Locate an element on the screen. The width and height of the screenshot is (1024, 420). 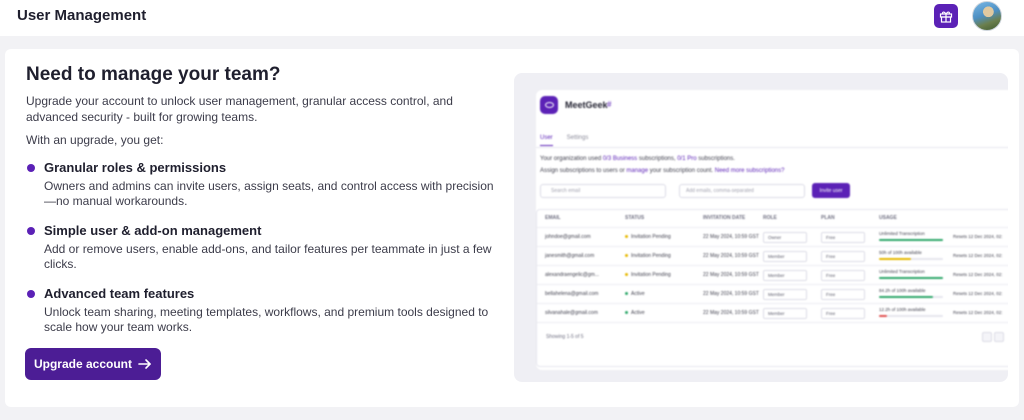
preview-add-emails-input: Add emails, comma-separated is located at coordinates (742, 191).